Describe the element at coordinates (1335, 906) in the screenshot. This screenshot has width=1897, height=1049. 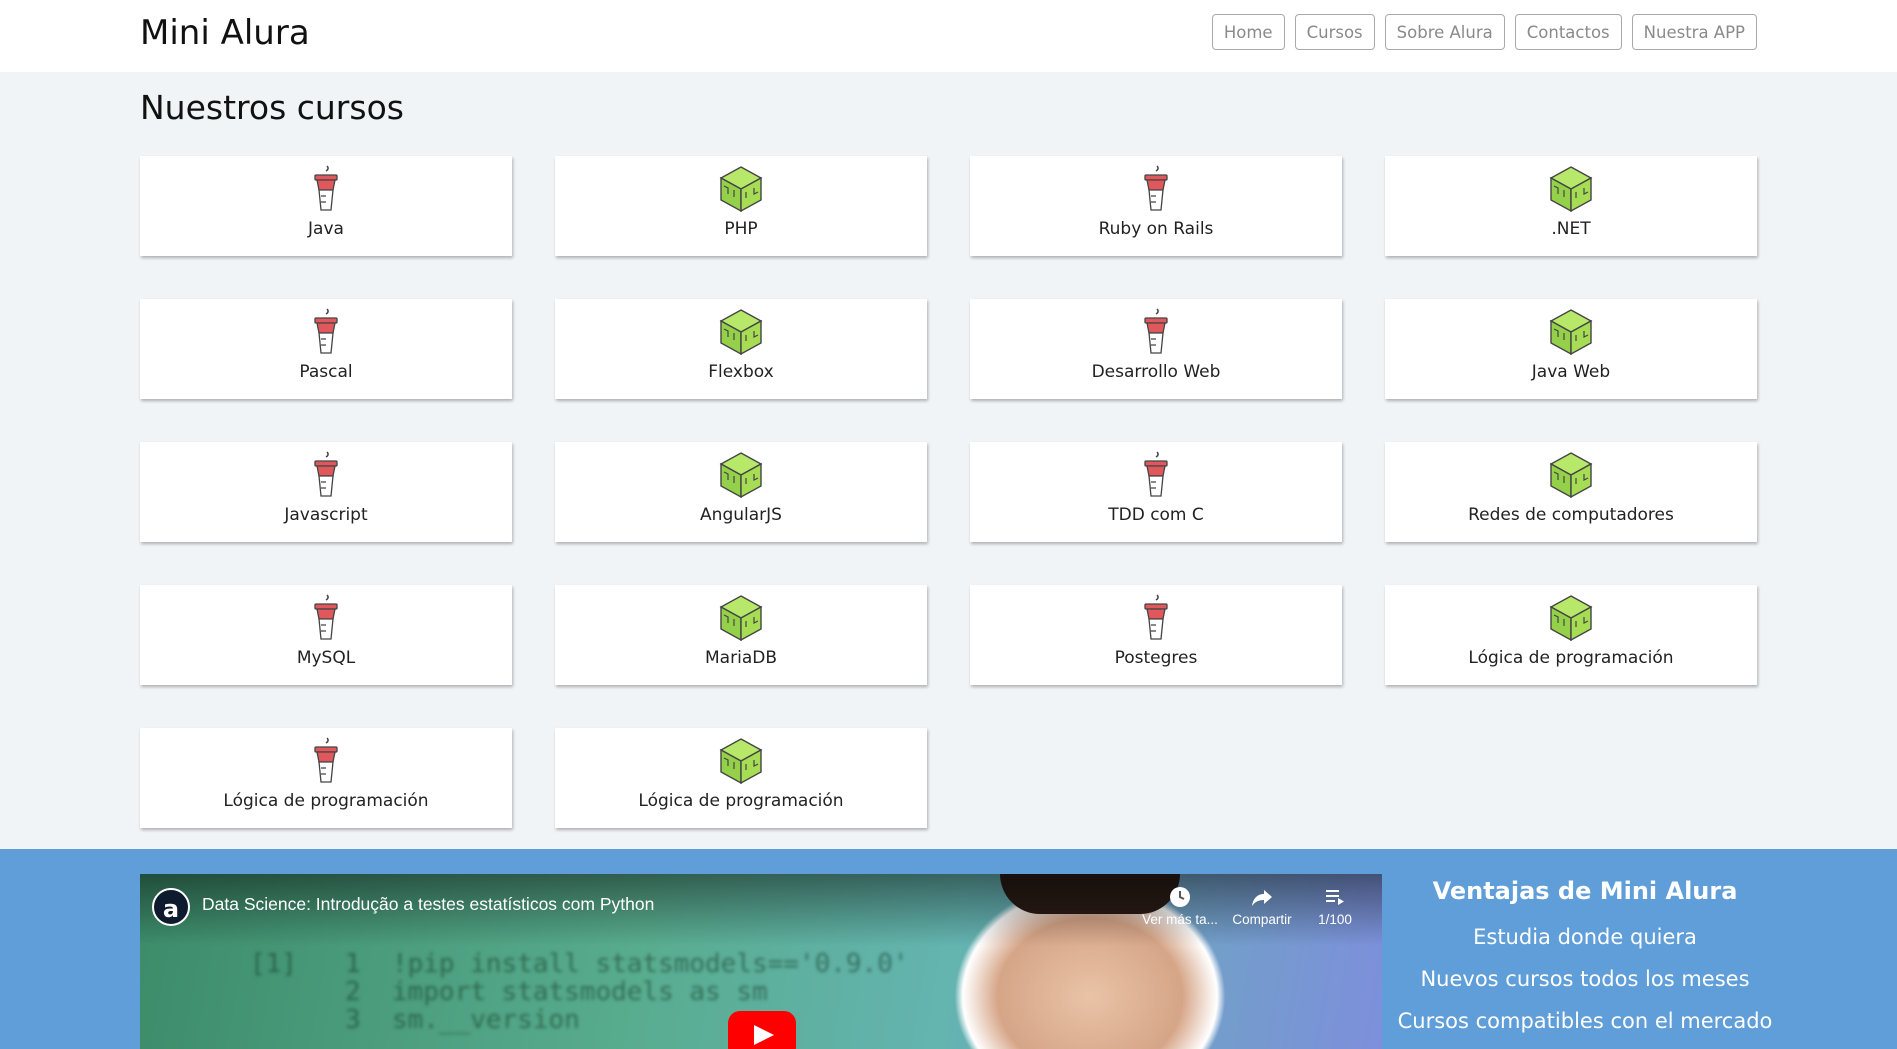
I see `playlist-button: 1/100` at that location.